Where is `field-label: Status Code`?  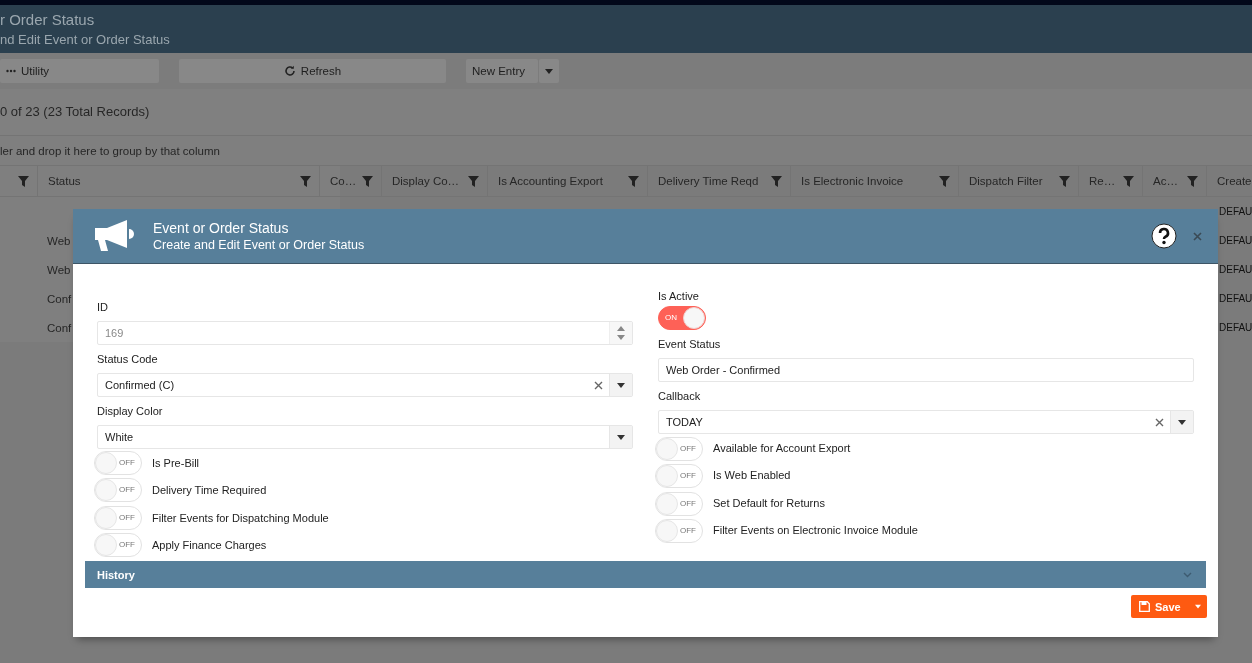 field-label: Status Code is located at coordinates (128, 359).